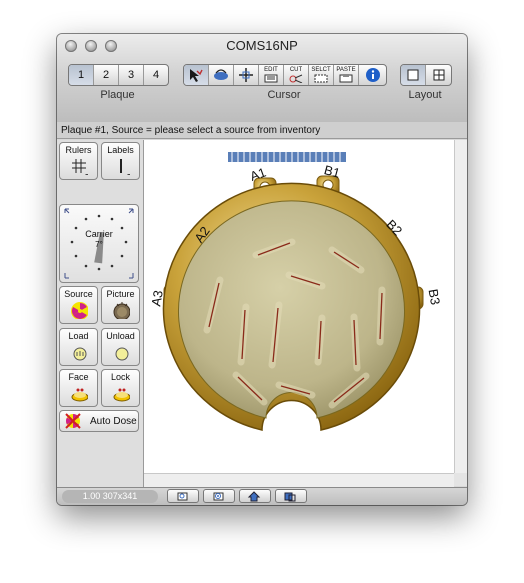 The width and height of the screenshot is (524, 583). I want to click on face-button: Face, so click(78, 388).